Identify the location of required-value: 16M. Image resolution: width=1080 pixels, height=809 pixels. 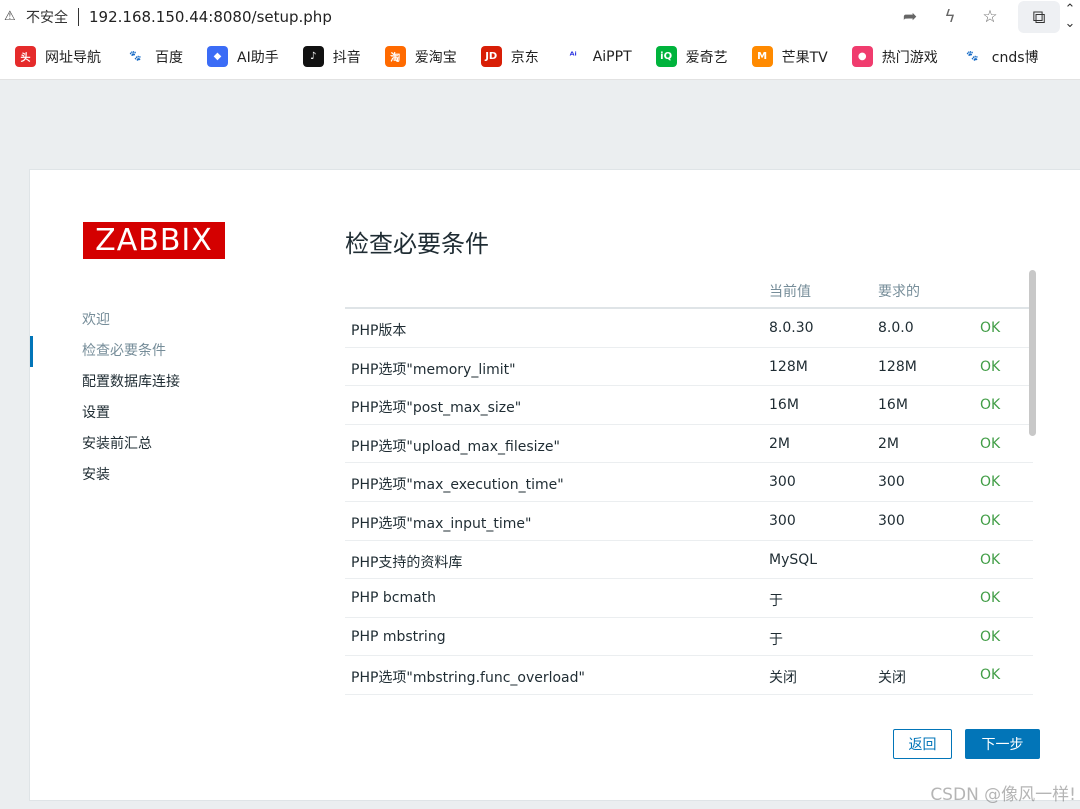
(893, 405).